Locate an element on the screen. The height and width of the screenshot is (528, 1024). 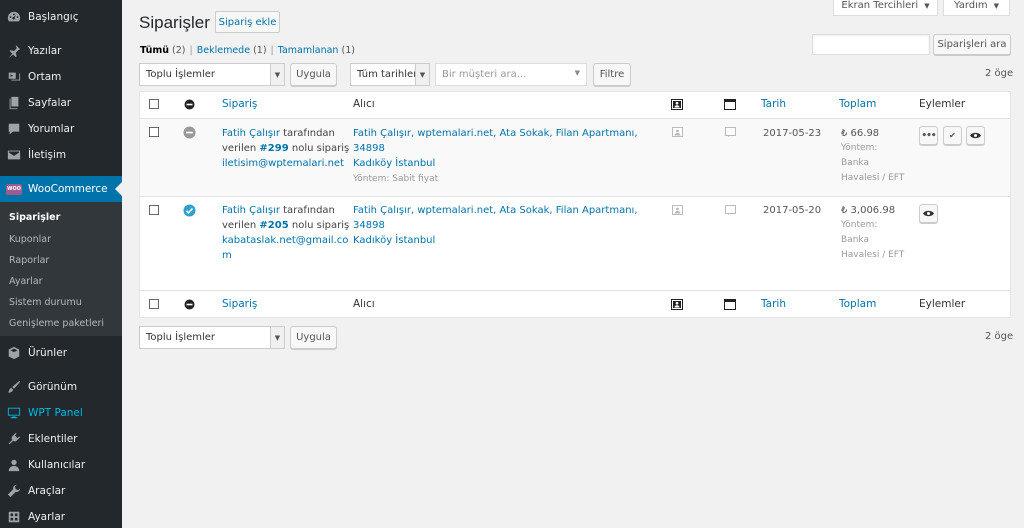
woocommerce-icon: WOO is located at coordinates (14, 189).